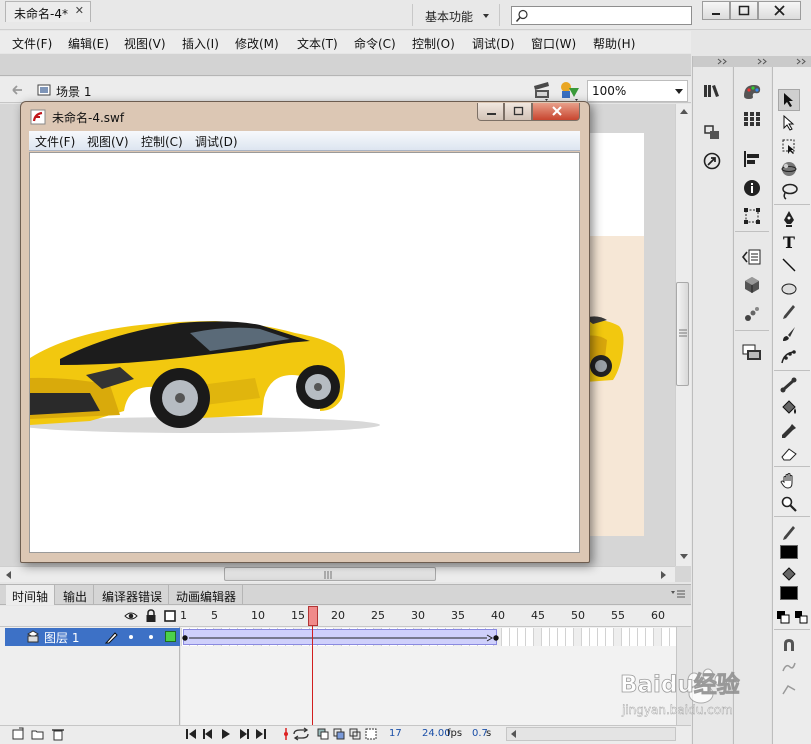 This screenshot has width=811, height=744. Describe the element at coordinates (170, 636) in the screenshot. I see `layer-outline-color` at that location.